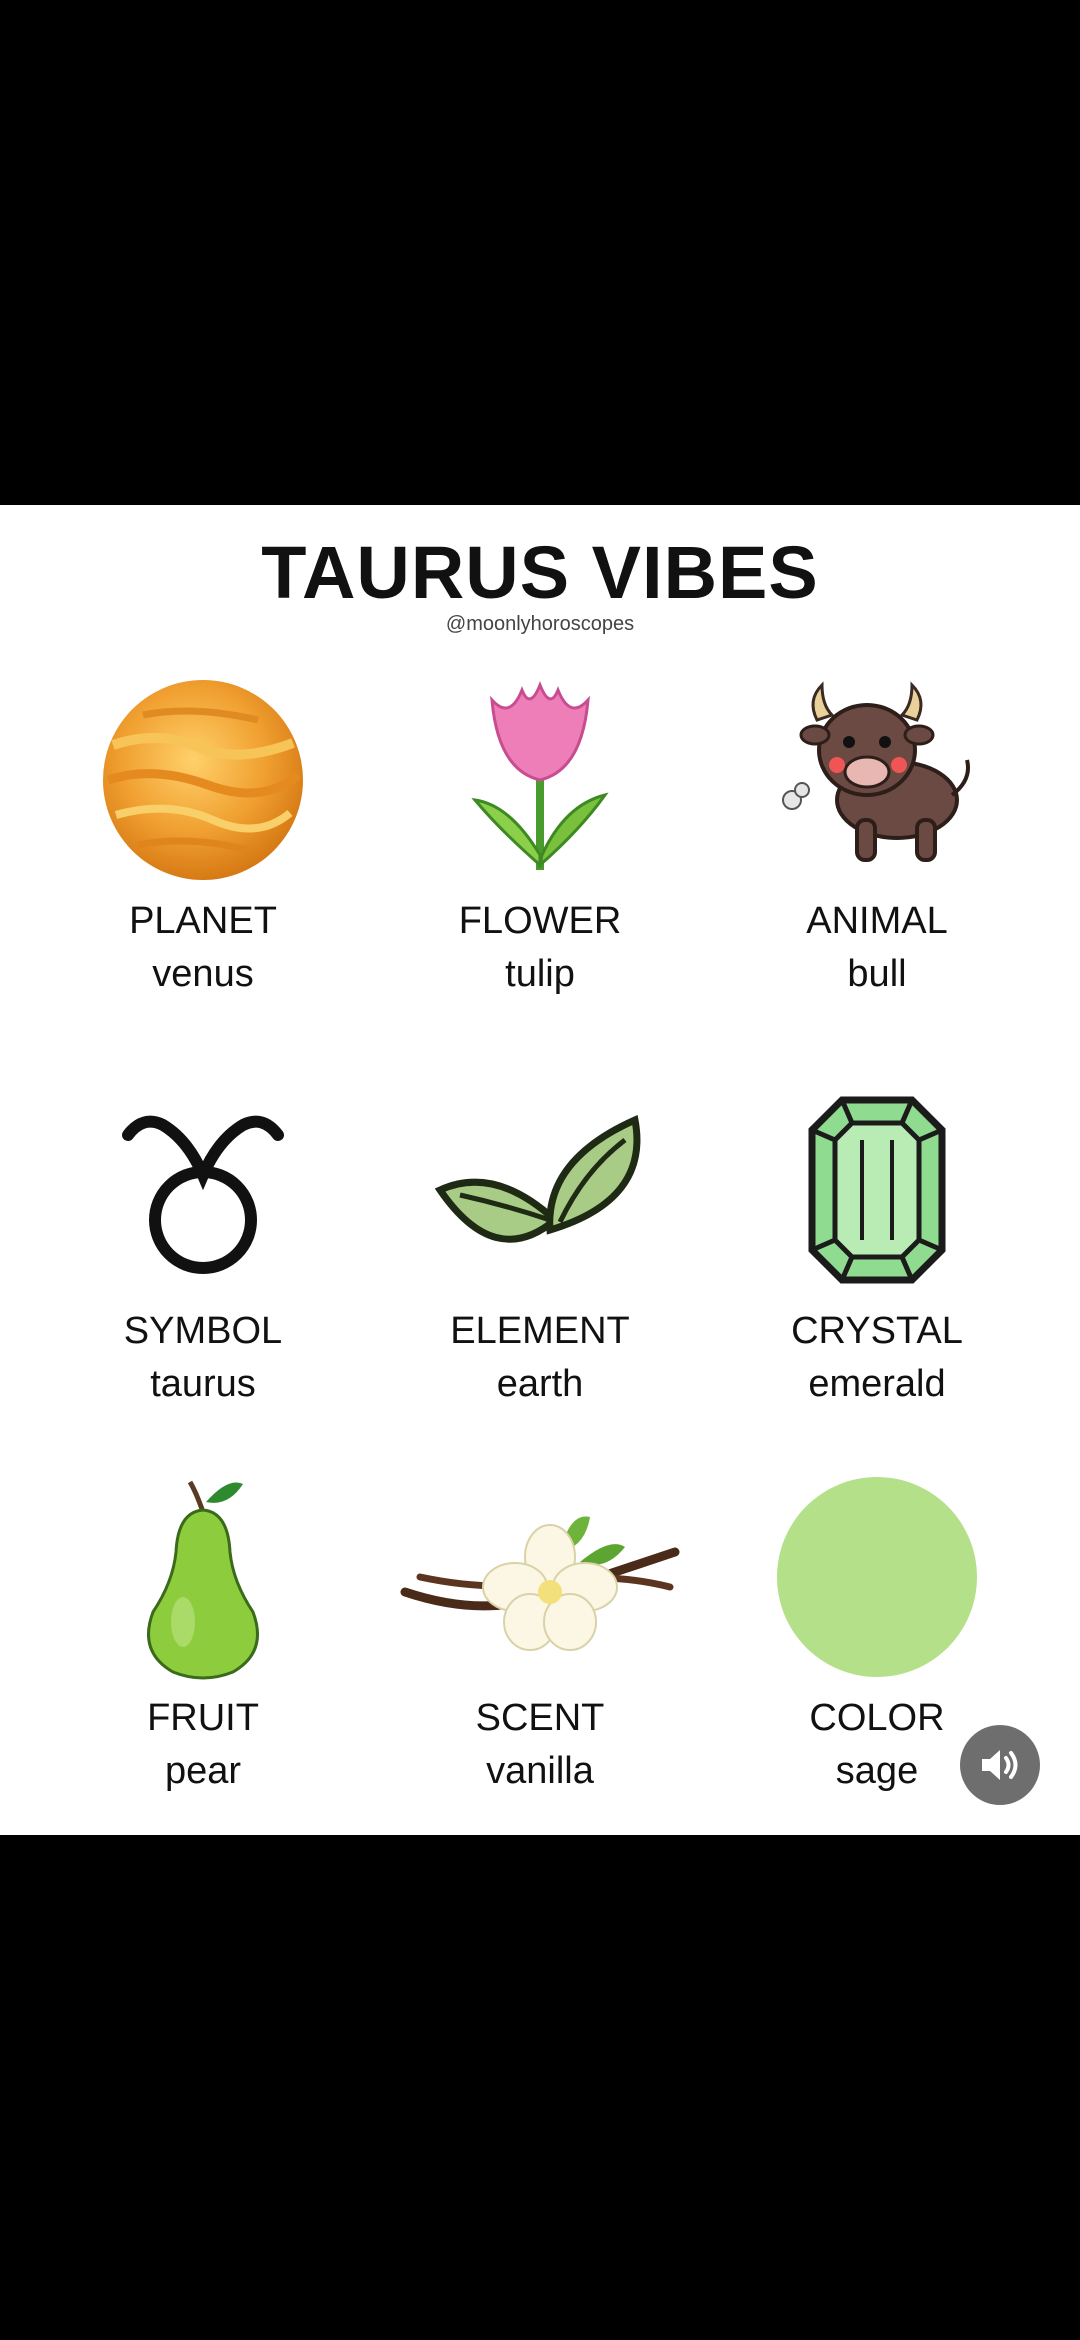 The width and height of the screenshot is (1080, 2340). Describe the element at coordinates (203, 974) in the screenshot. I see `item-value: venus` at that location.